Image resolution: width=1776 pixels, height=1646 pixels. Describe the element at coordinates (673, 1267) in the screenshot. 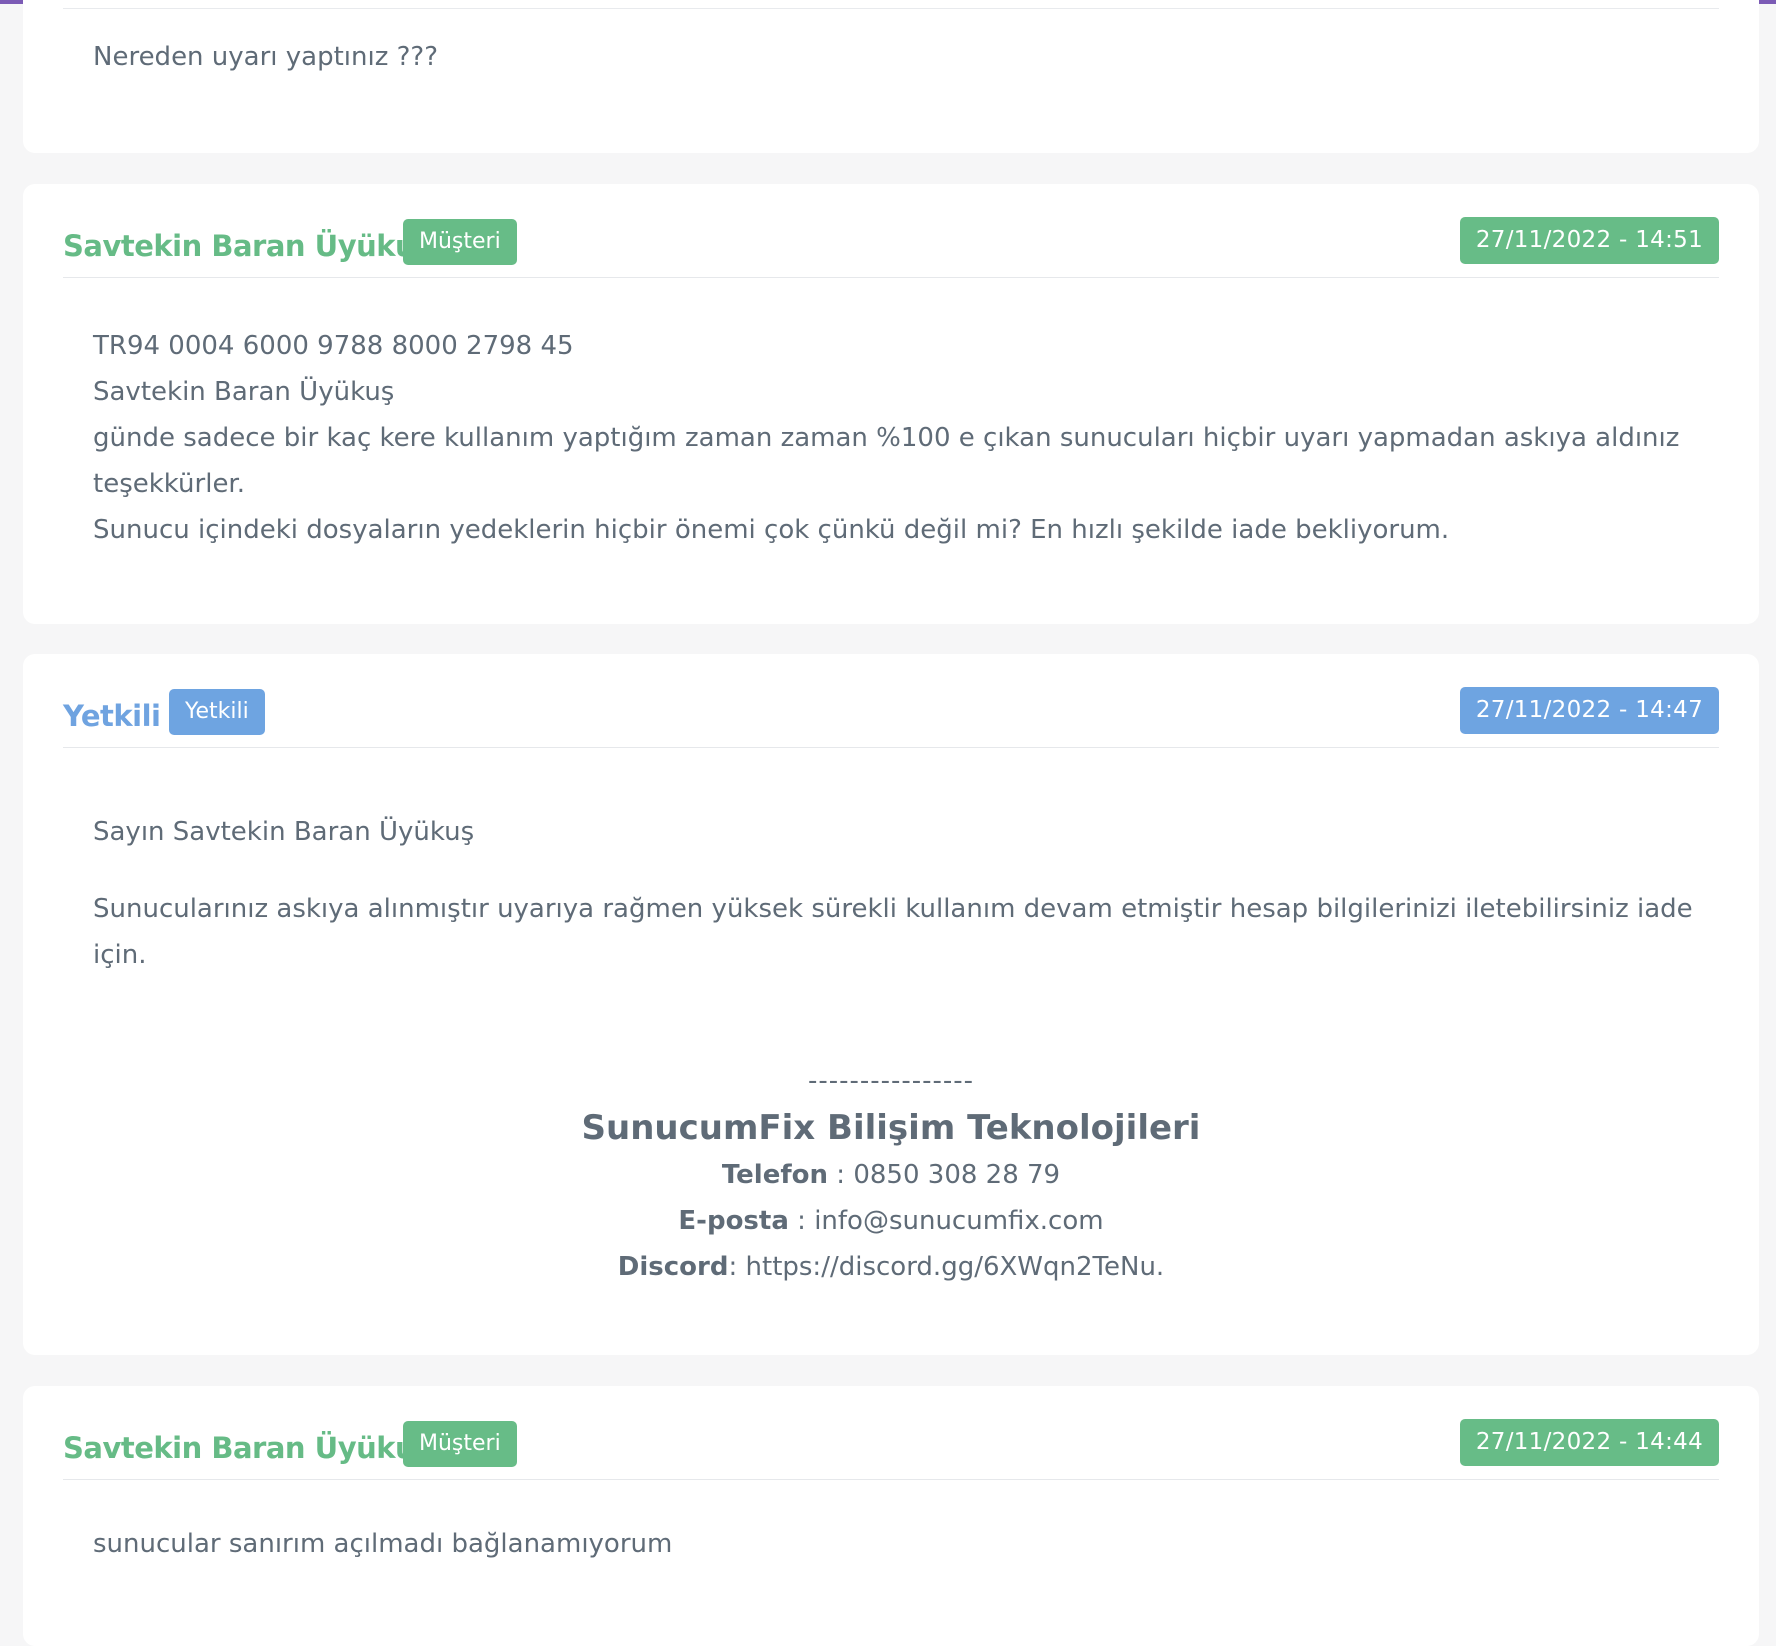

I see `discord-label: Discord` at that location.